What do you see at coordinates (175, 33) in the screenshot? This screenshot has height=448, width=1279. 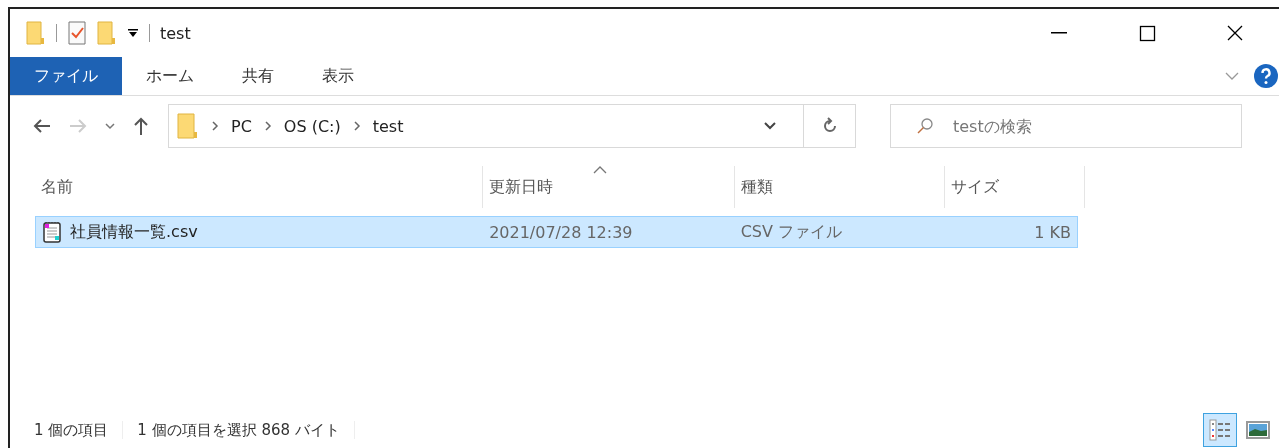 I see `window-title: test` at bounding box center [175, 33].